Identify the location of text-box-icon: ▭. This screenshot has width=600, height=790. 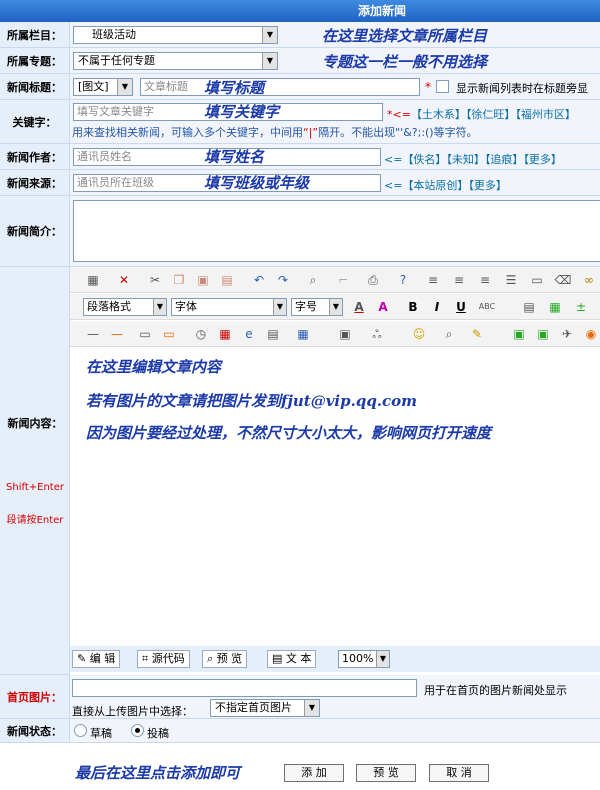
(145, 334).